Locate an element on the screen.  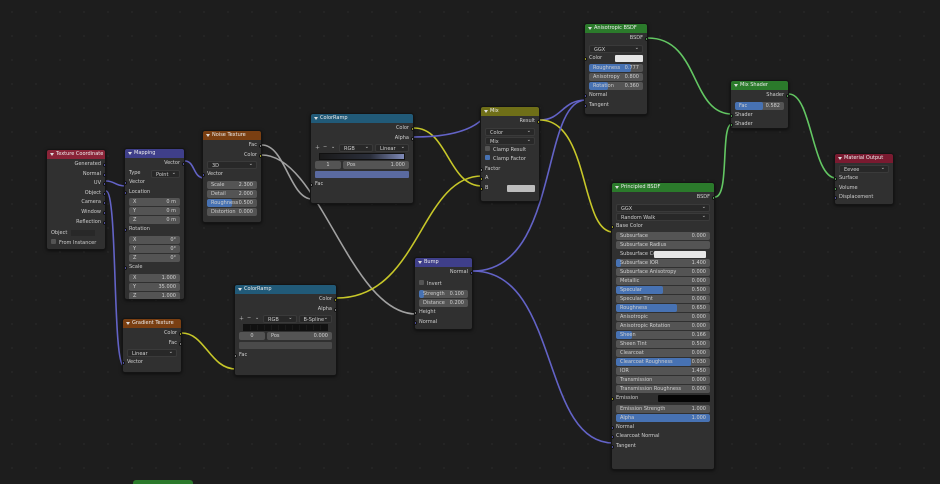
anisotropy-field: Anisotropy 0.800 is located at coordinates (616, 77).